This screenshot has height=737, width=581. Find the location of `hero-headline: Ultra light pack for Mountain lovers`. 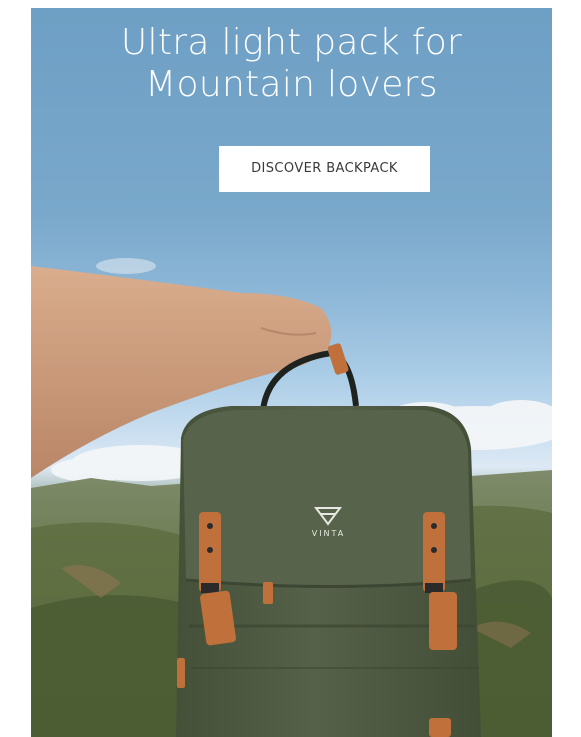

hero-headline: Ultra light pack for Mountain lovers is located at coordinates (291, 64).